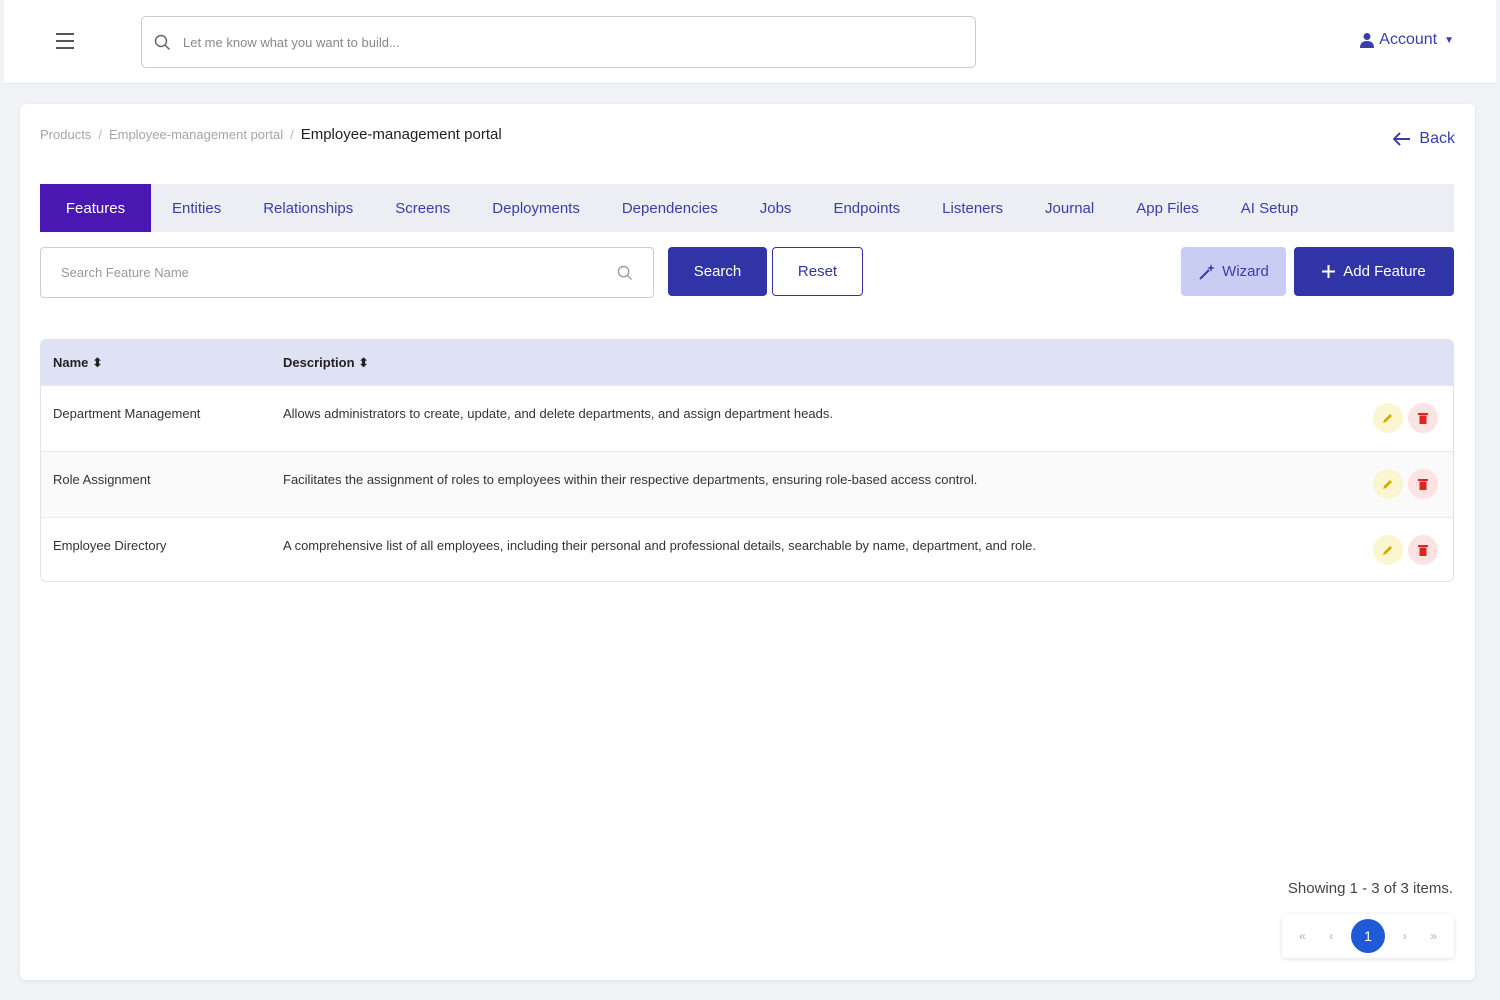  Describe the element at coordinates (1402, 139) in the screenshot. I see `arrow-left-icon` at that location.